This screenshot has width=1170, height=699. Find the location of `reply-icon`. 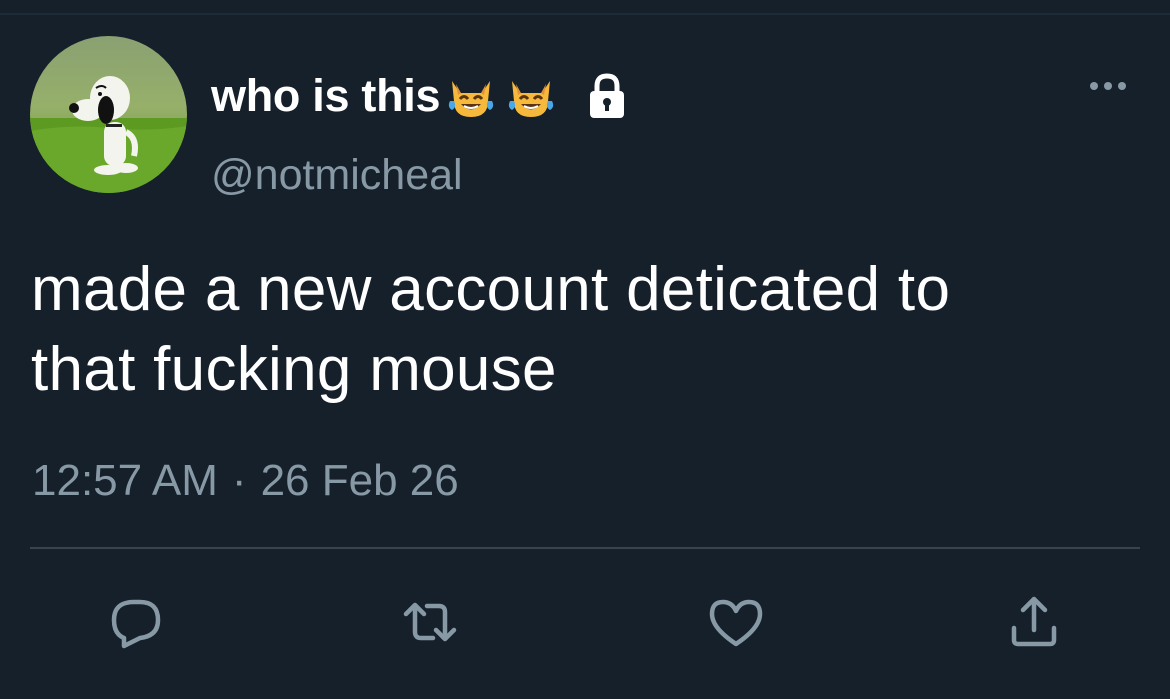

reply-icon is located at coordinates (136, 624).